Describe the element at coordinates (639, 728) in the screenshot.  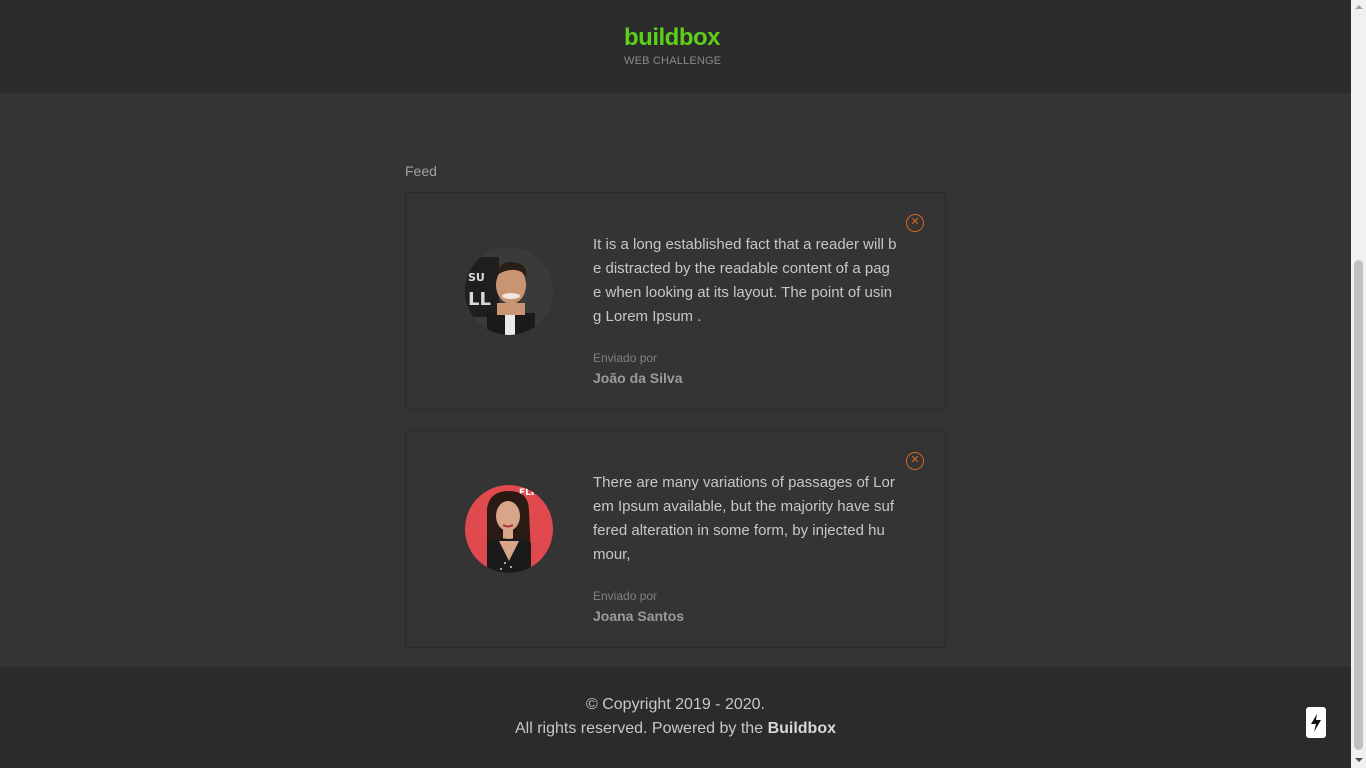
I see `powered-by-text: All rights reserved. Powered by the` at that location.